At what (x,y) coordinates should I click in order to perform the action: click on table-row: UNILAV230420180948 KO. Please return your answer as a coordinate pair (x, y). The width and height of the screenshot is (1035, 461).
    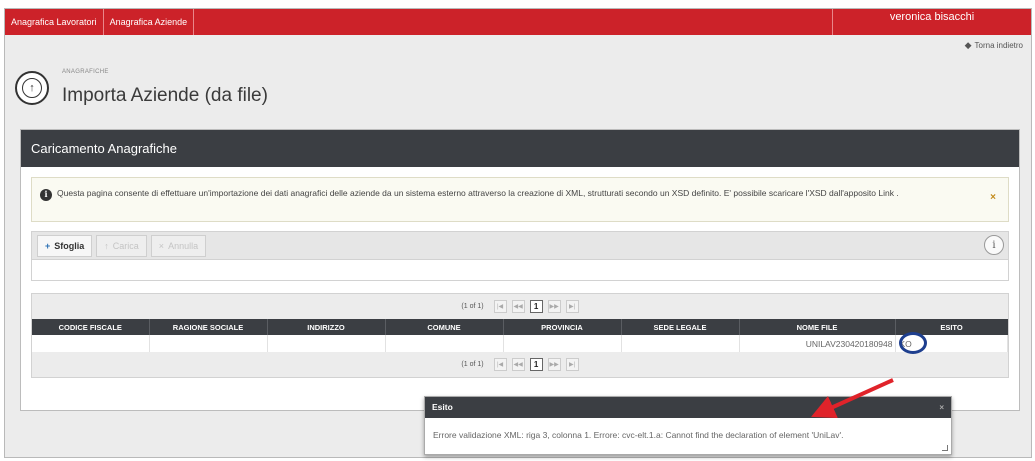
    Looking at the image, I should click on (520, 343).